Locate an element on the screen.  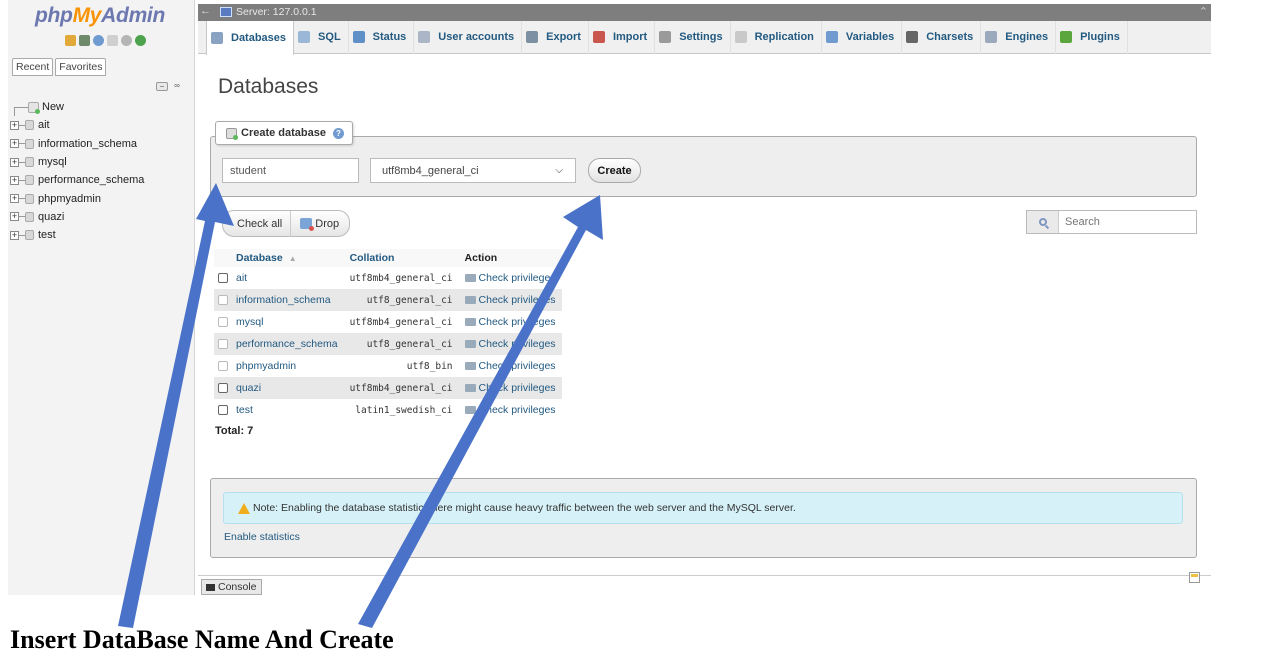
tab-settings: Settings is located at coordinates (693, 37).